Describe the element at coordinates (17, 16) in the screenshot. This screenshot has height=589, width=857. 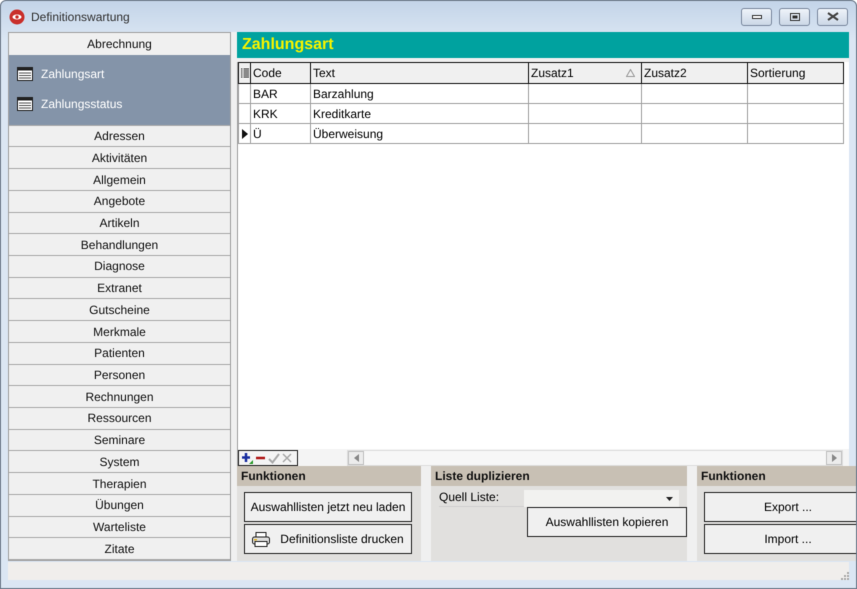
I see `app-icon` at that location.